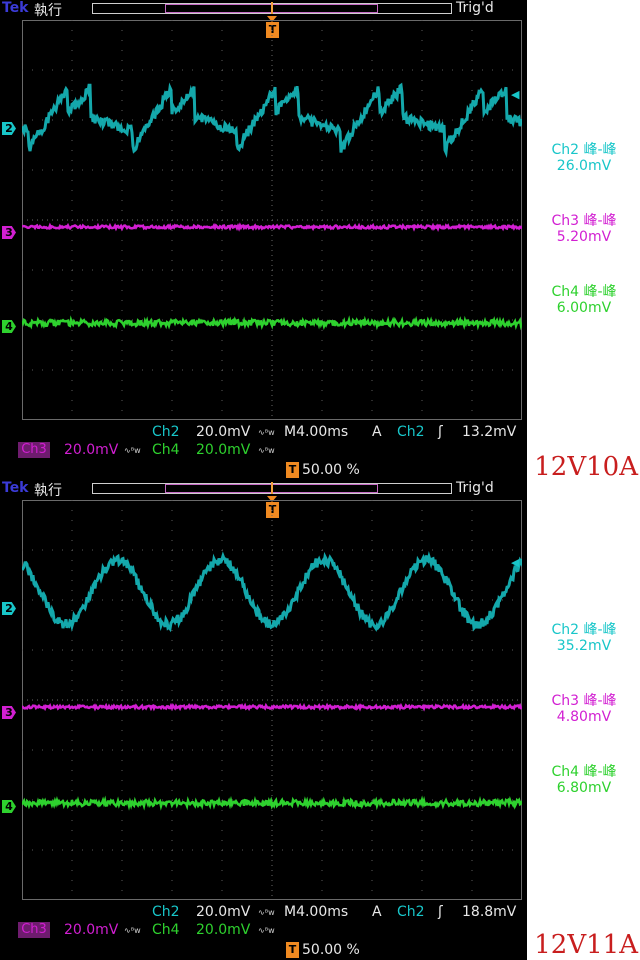  I want to click on ch2-measurement: Ch2 峰-峰 26.0mV, so click(584, 158).